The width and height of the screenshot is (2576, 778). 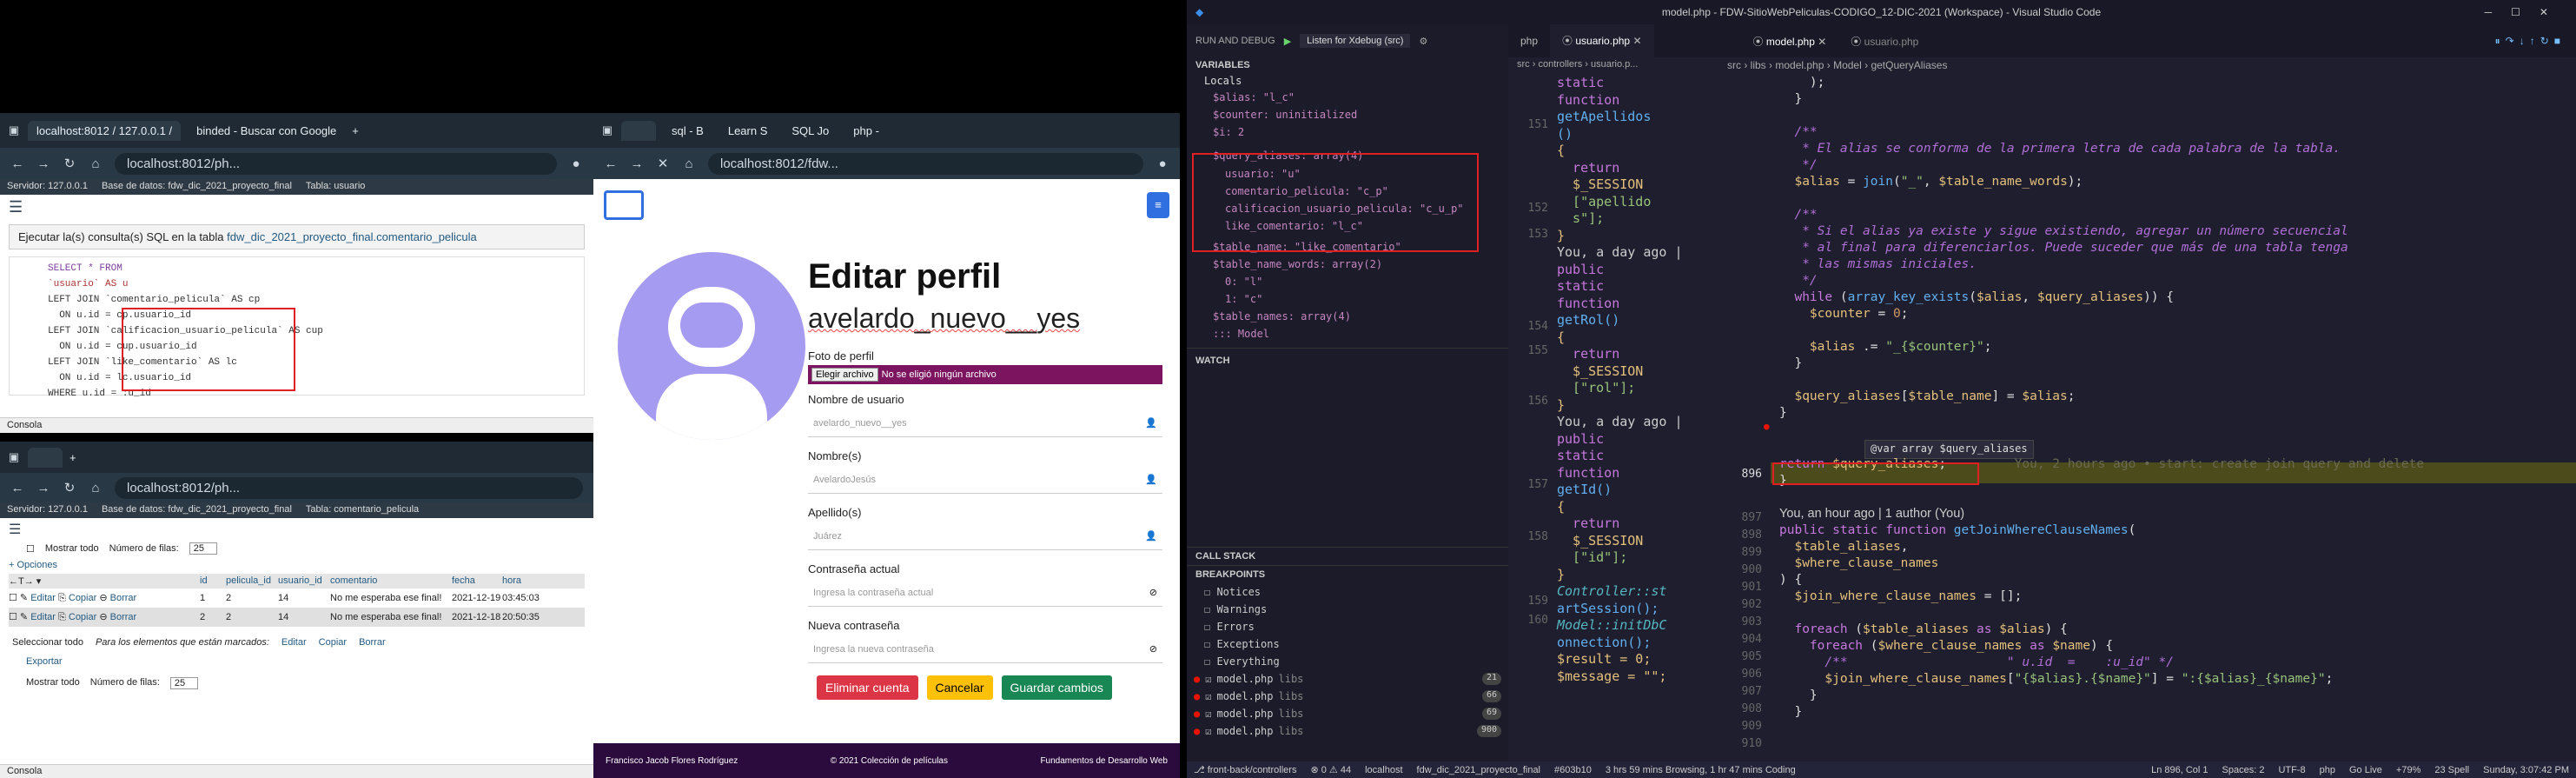 I want to click on options-link: + Opciones, so click(x=296, y=565).